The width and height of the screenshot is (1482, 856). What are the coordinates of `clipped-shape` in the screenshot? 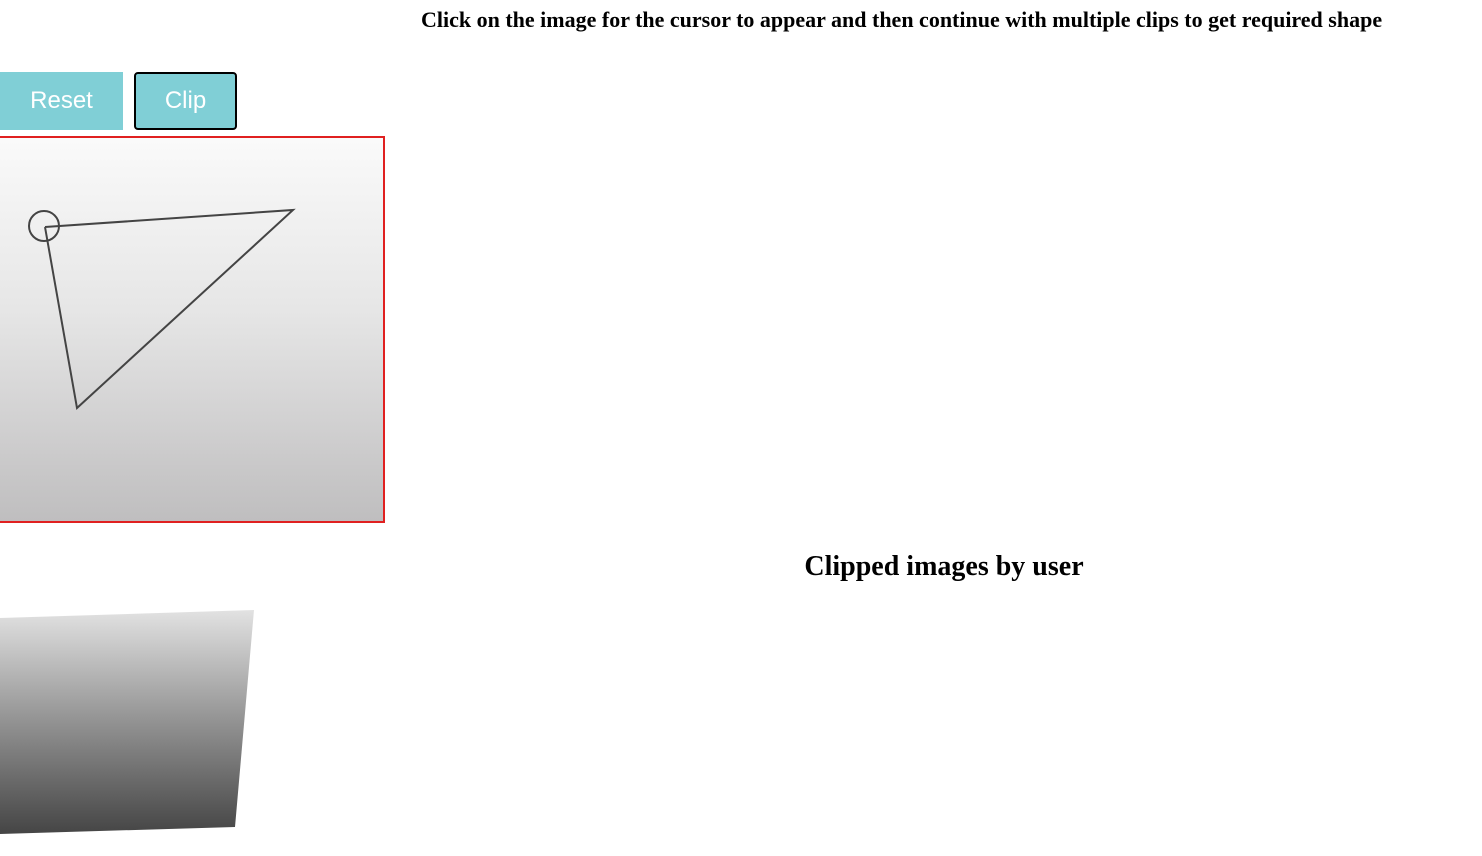 It's located at (127, 722).